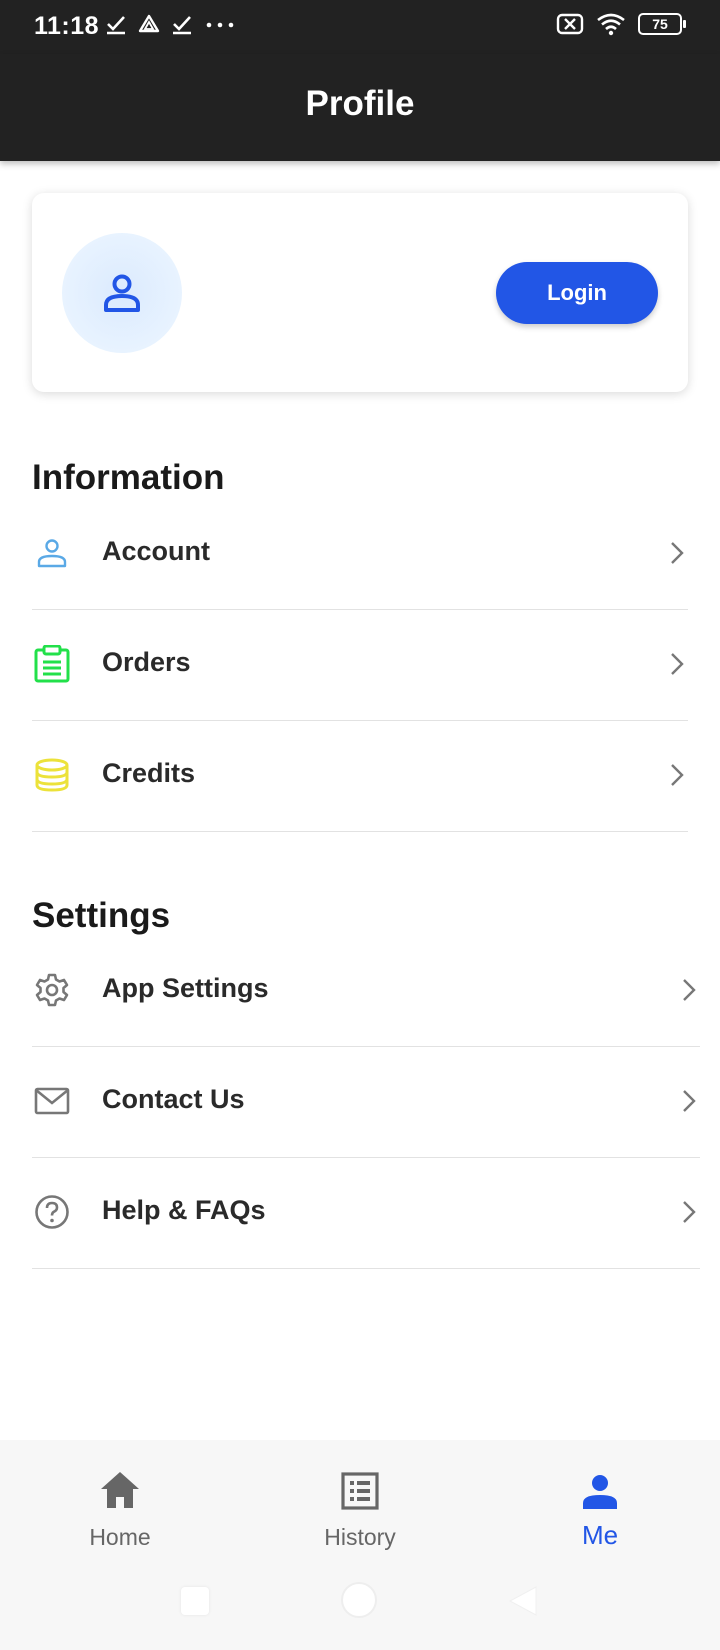 The image size is (720, 1650). What do you see at coordinates (185, 988) in the screenshot?
I see `list-item-label: App Settings` at bounding box center [185, 988].